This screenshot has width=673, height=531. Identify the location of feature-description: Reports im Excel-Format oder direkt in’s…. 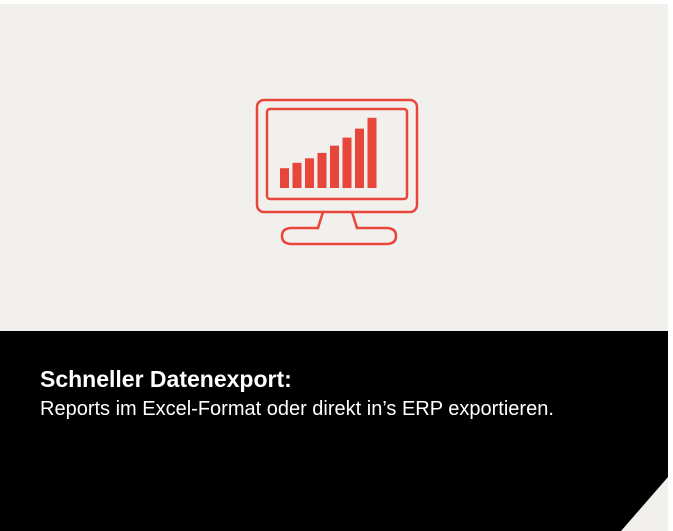
(297, 409).